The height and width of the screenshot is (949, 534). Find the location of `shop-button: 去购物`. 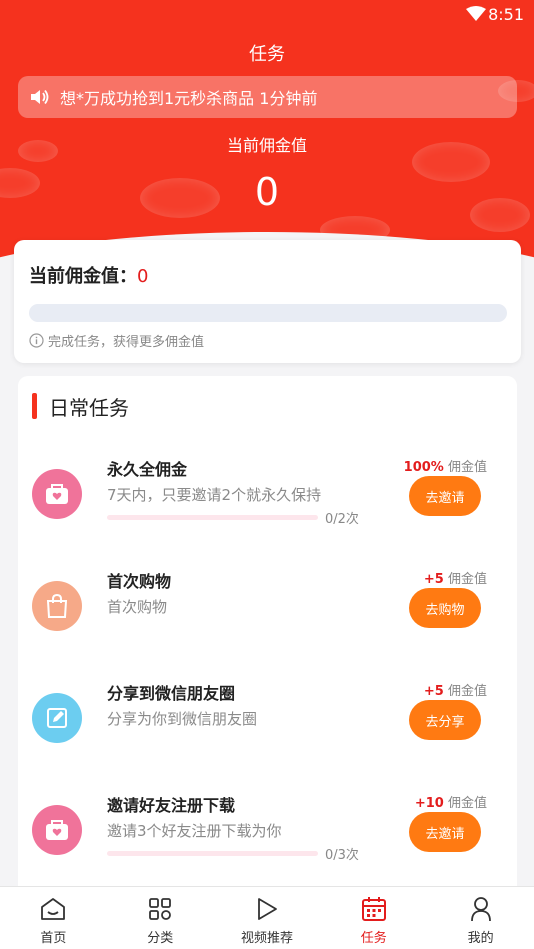

shop-button: 去购物 is located at coordinates (445, 608).